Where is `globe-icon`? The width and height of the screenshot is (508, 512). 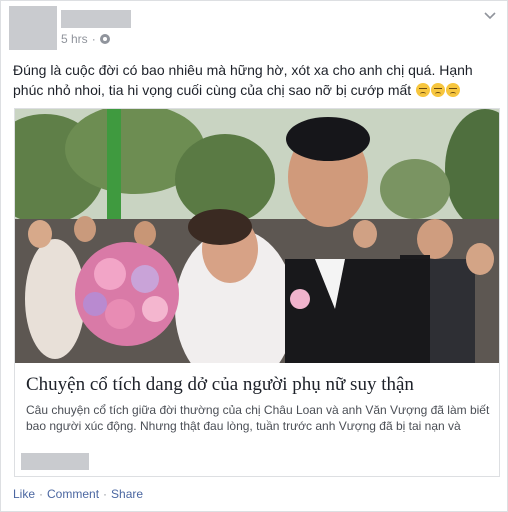 globe-icon is located at coordinates (104, 39).